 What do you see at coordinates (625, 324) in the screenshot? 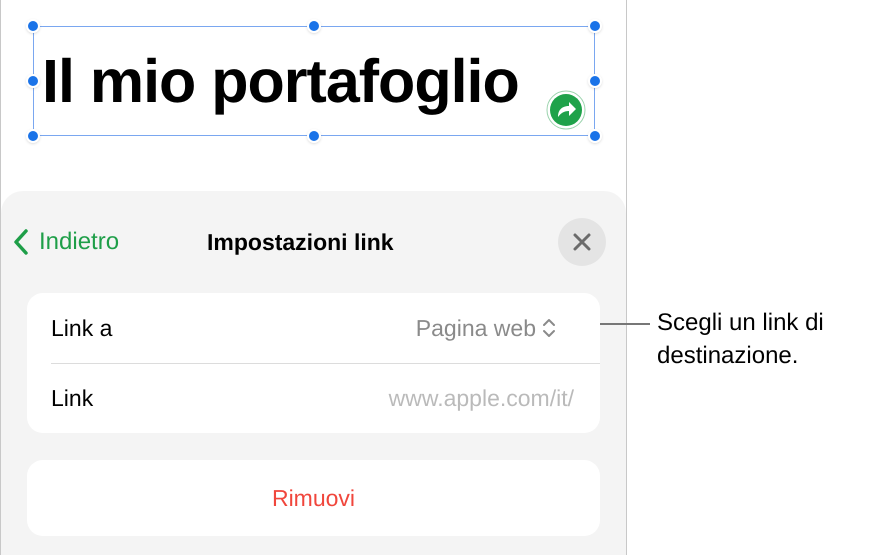
I see `leader-line` at bounding box center [625, 324].